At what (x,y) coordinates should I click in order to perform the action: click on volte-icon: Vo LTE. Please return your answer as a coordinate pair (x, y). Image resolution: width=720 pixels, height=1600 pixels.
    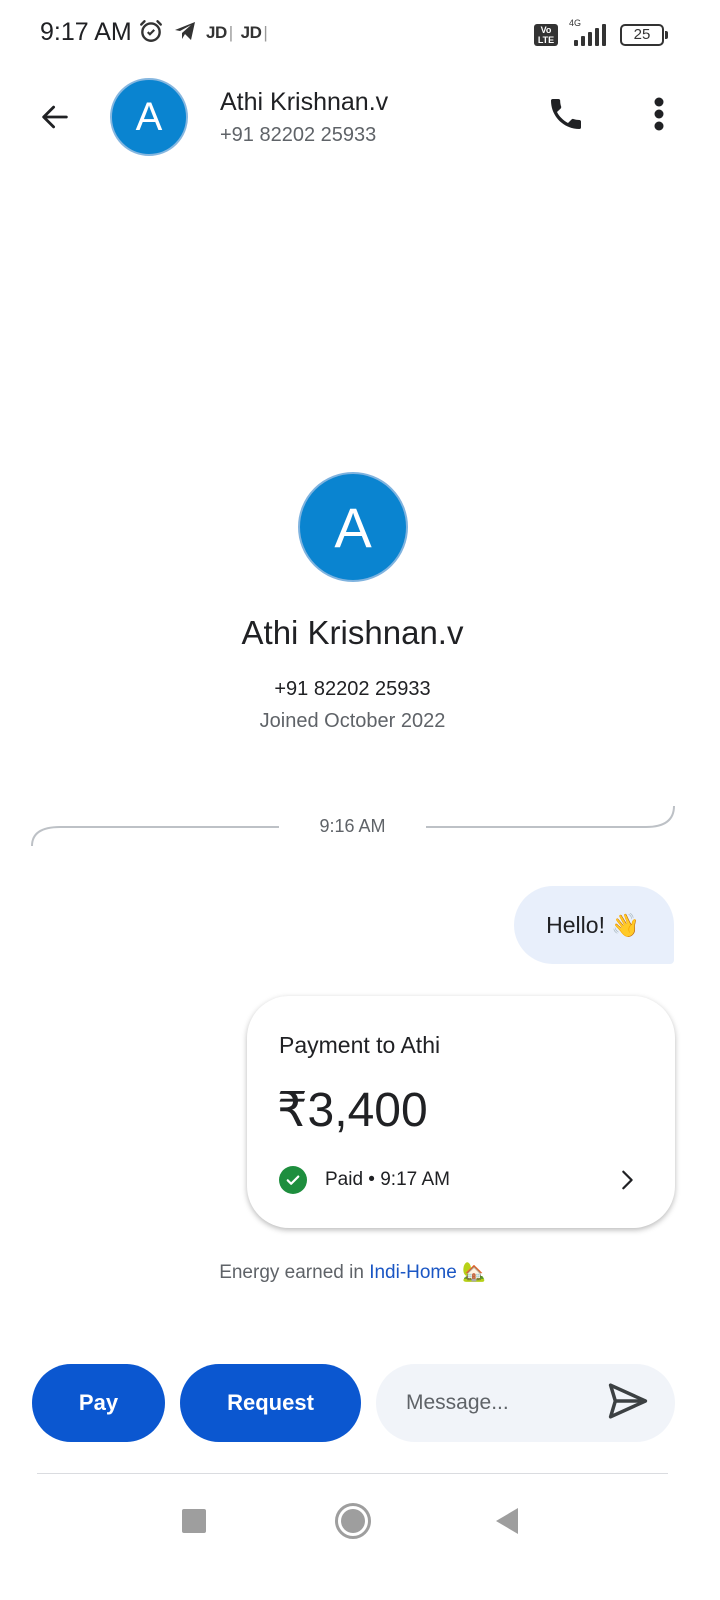
    Looking at the image, I should click on (546, 35).